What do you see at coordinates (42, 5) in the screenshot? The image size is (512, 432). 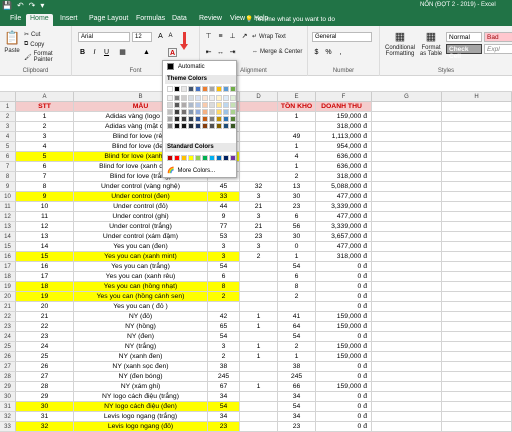 I see `customize-icon: ▾` at bounding box center [42, 5].